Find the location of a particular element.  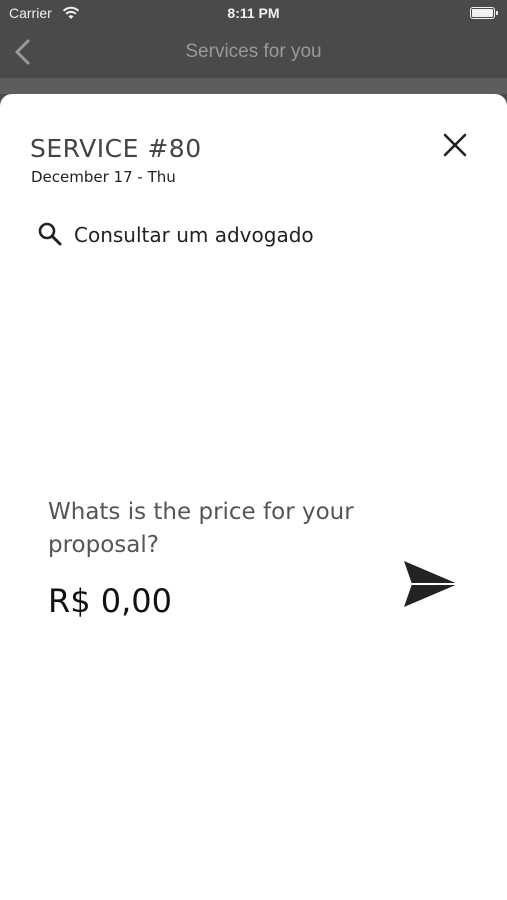

service-search-text: Consultar um advogado is located at coordinates (194, 235).